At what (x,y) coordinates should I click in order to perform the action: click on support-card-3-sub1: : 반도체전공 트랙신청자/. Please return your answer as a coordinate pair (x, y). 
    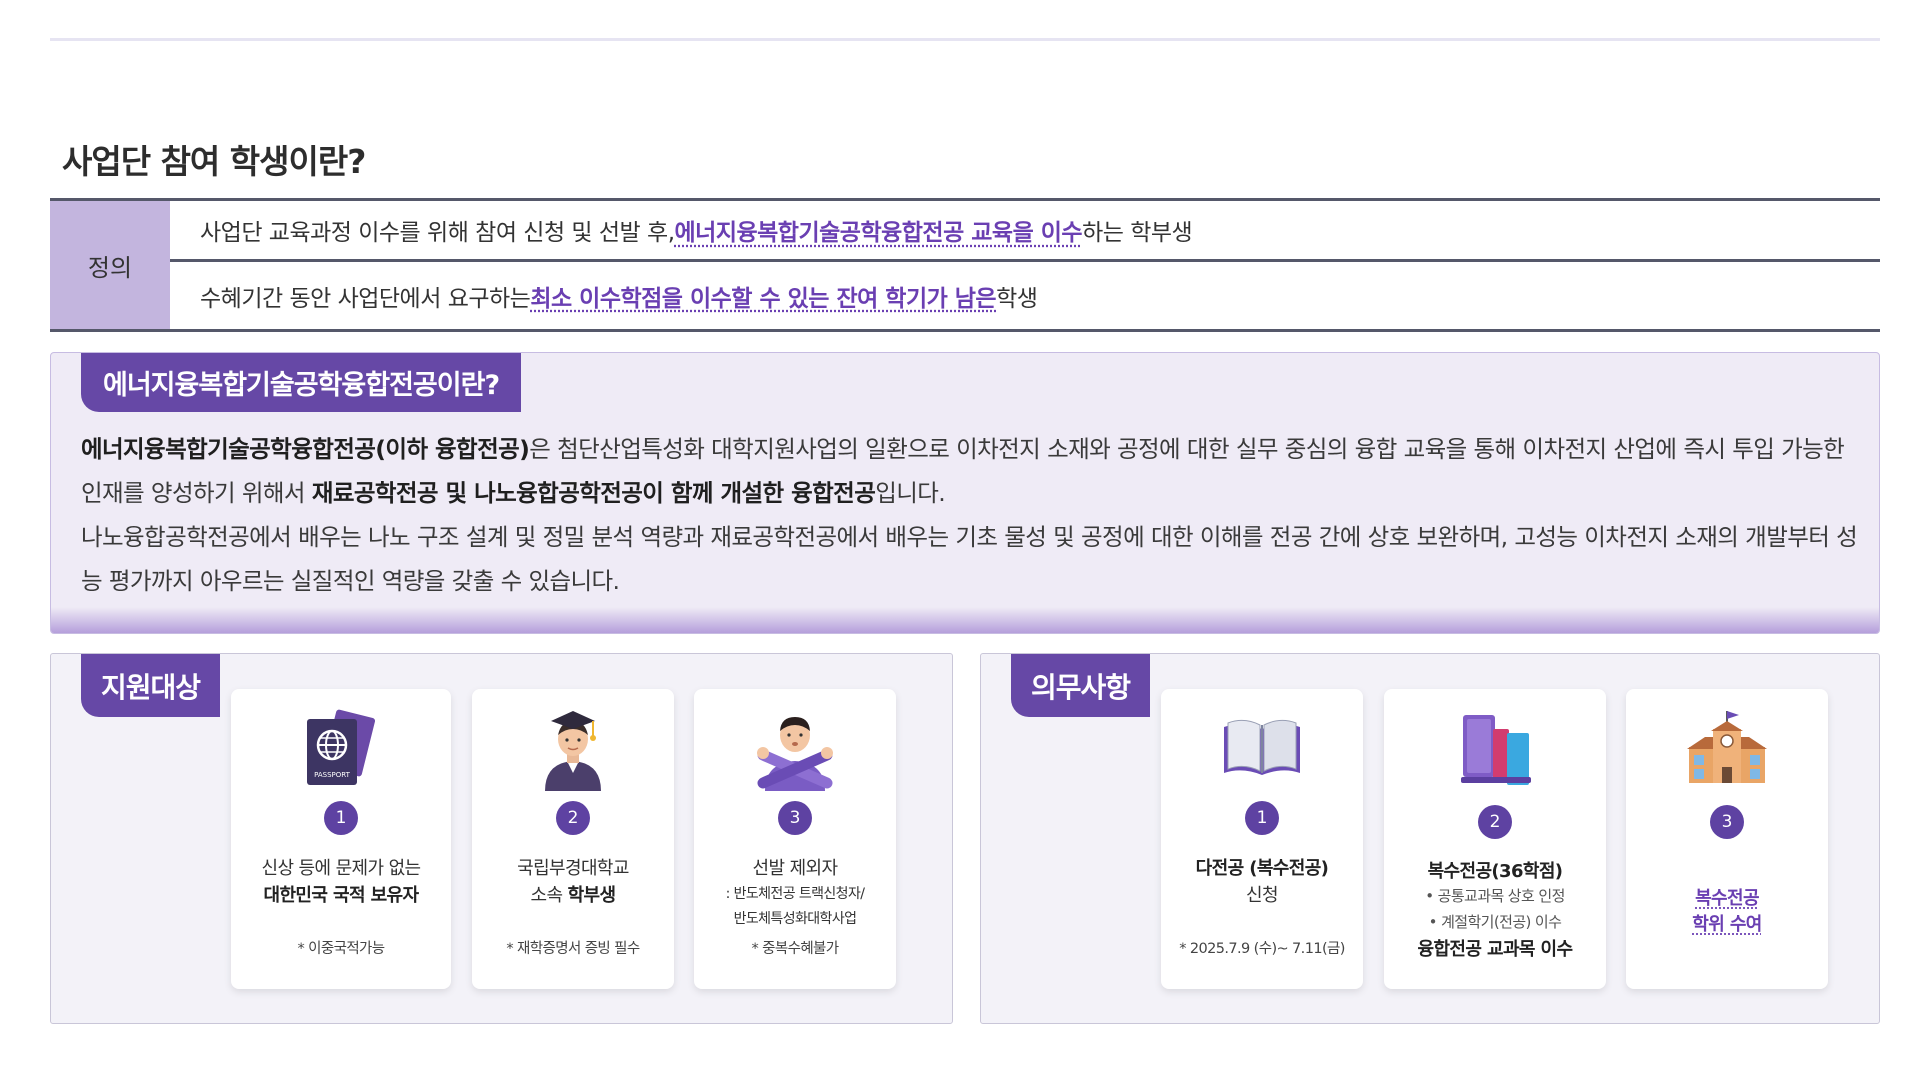
    Looking at the image, I should click on (795, 894).